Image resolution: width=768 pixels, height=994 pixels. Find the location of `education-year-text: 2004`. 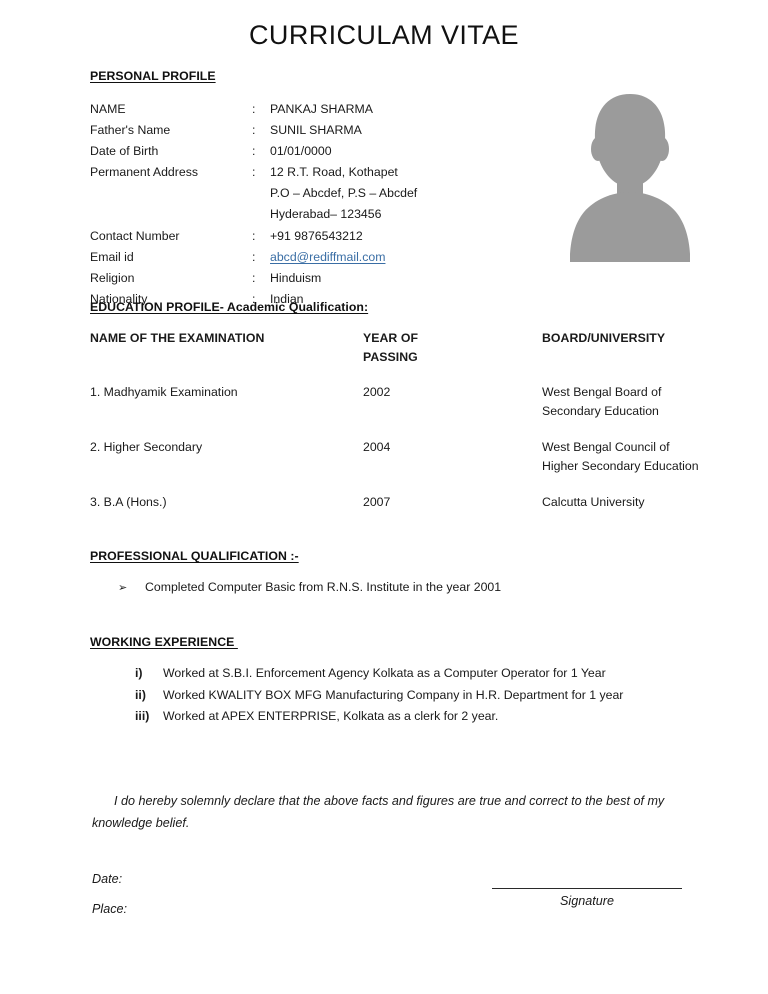

education-year-text: 2004 is located at coordinates (377, 447).